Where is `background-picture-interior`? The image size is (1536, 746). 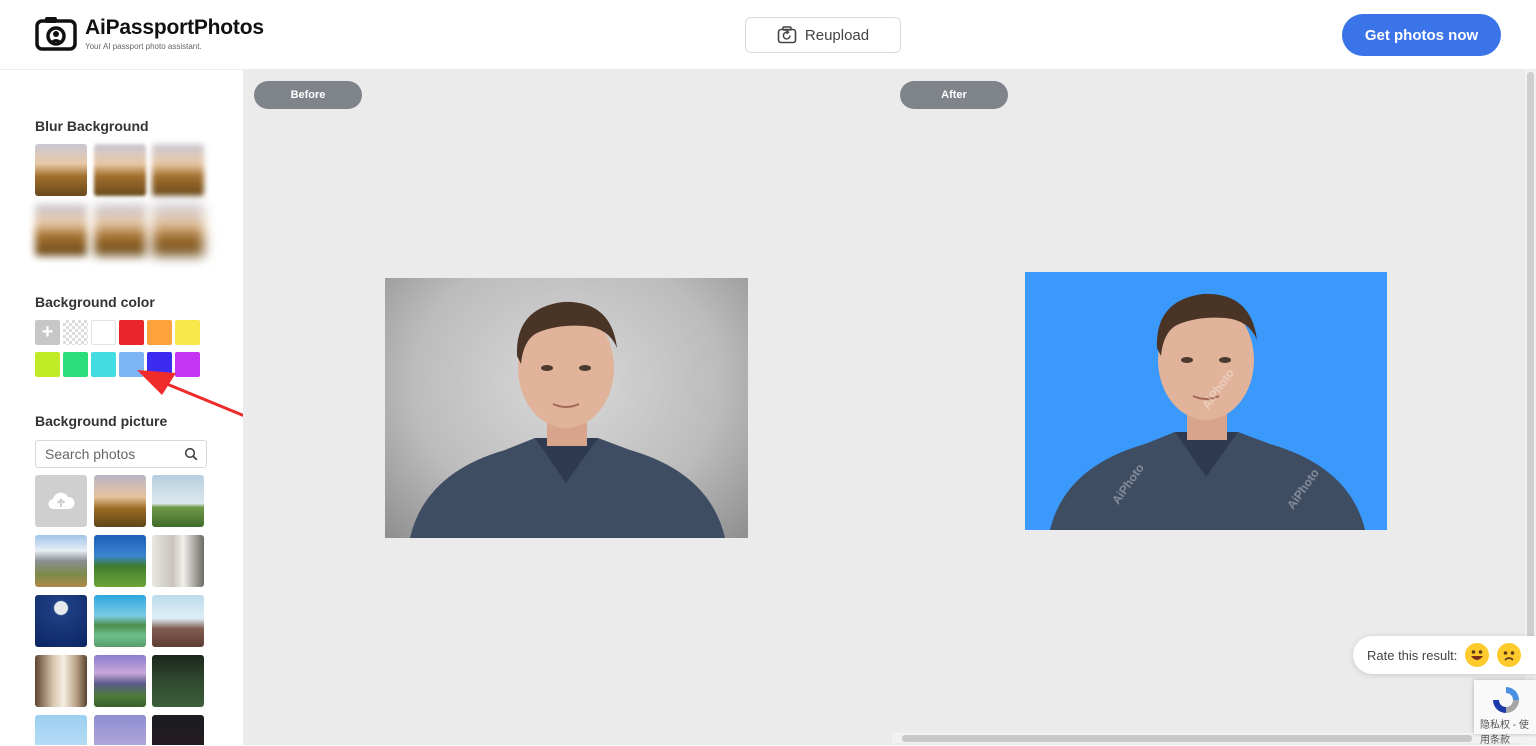 background-picture-interior is located at coordinates (178, 561).